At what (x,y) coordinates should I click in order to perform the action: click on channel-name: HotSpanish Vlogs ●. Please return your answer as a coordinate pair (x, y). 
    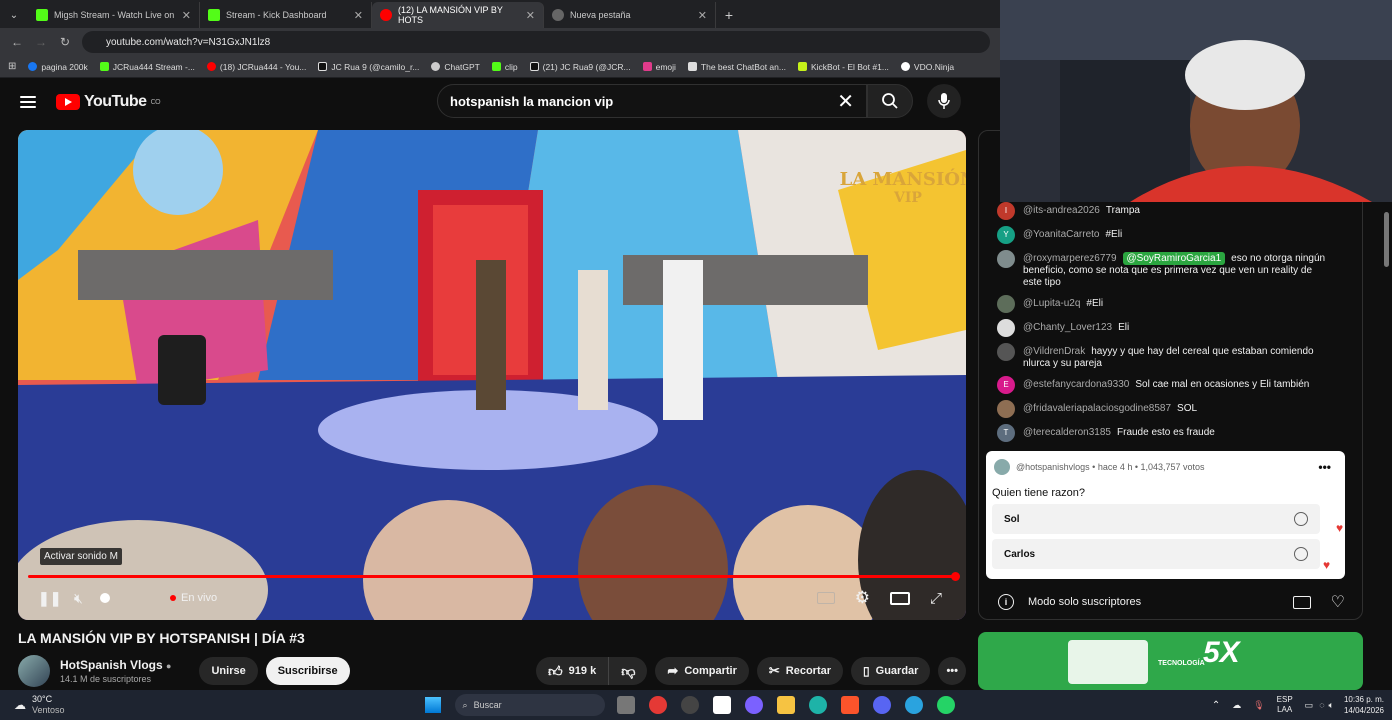
    Looking at the image, I should click on (115, 665).